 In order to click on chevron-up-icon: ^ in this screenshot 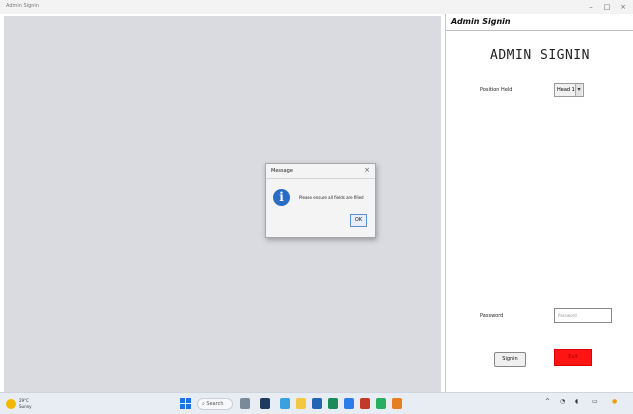, I will do `click(547, 401)`.